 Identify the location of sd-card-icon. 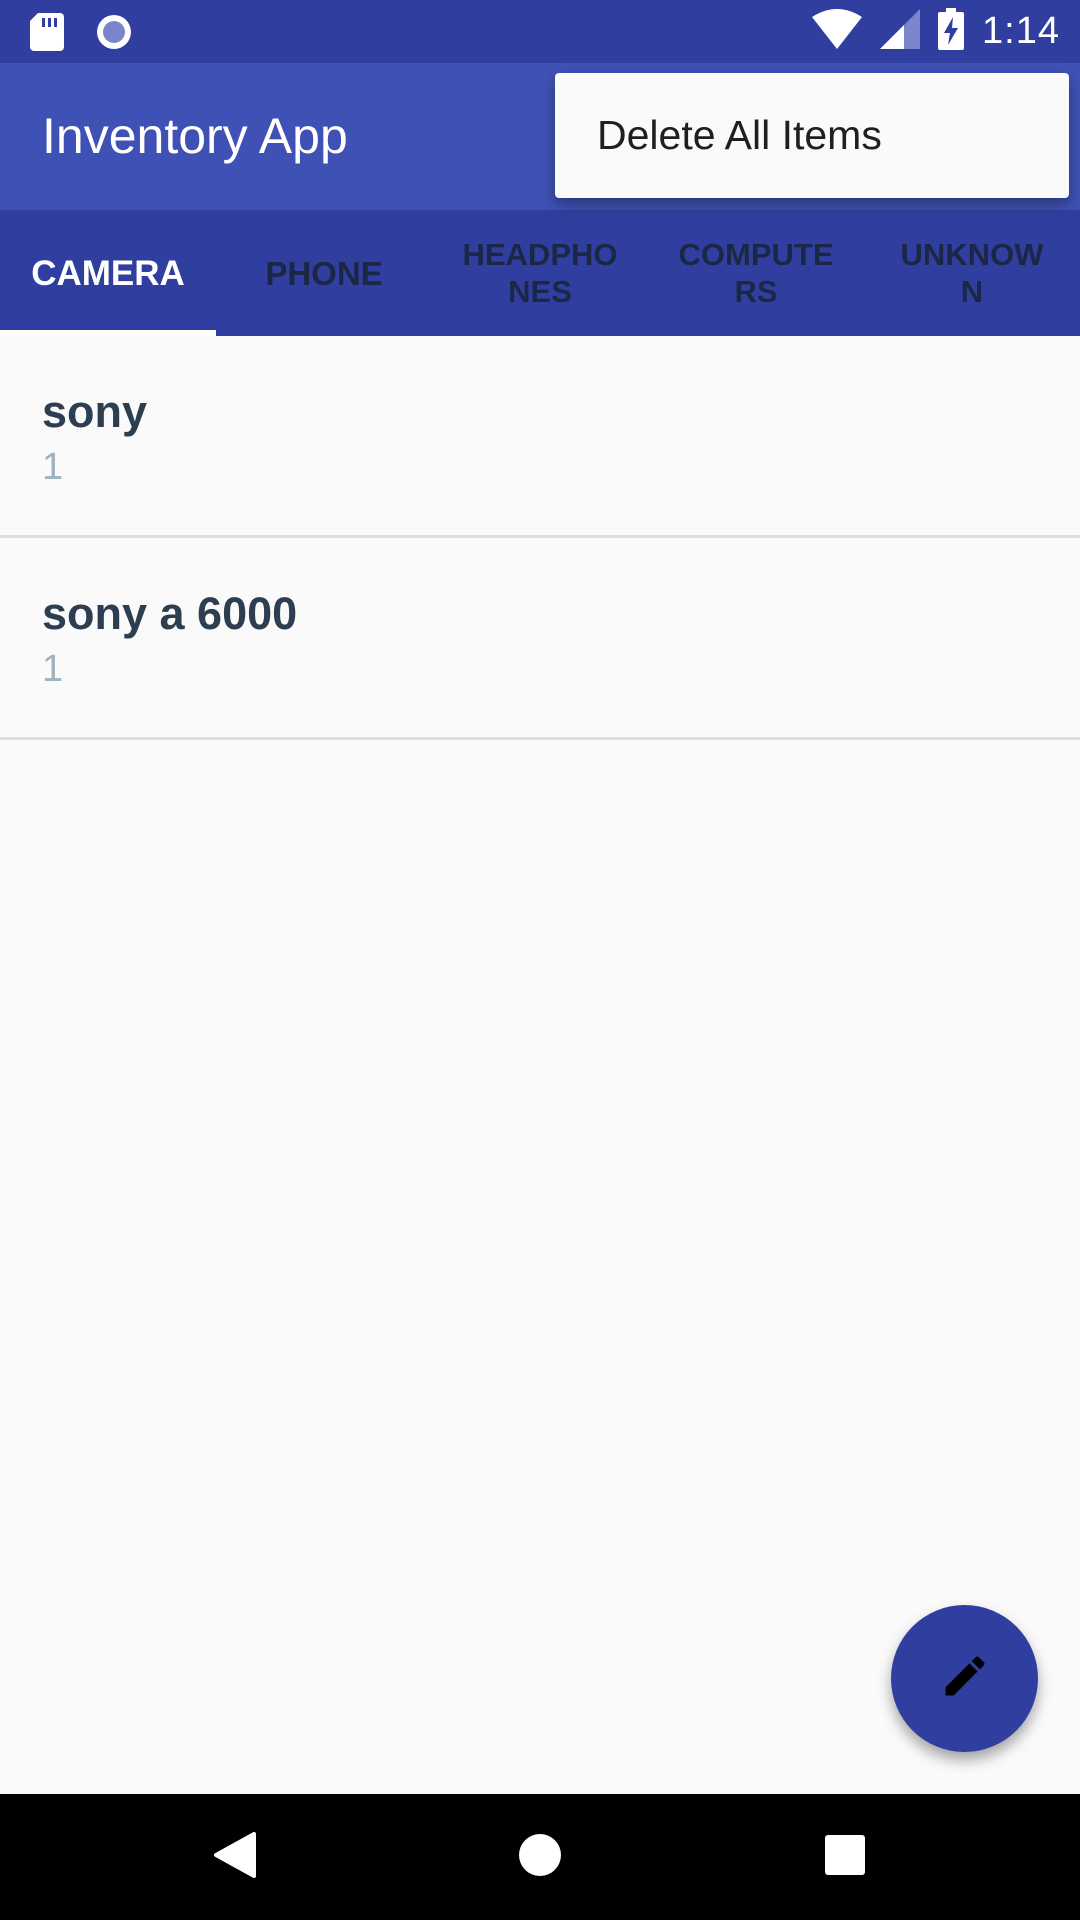
(47, 34).